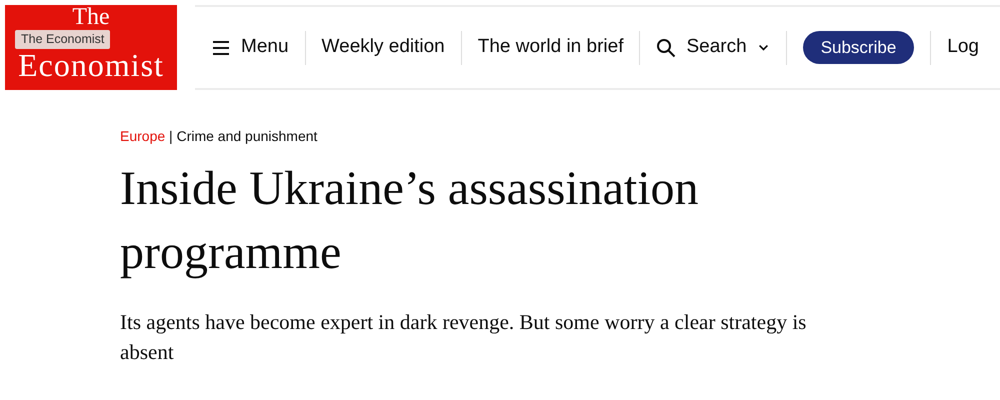  Describe the element at coordinates (666, 48) in the screenshot. I see `search-icon` at that location.